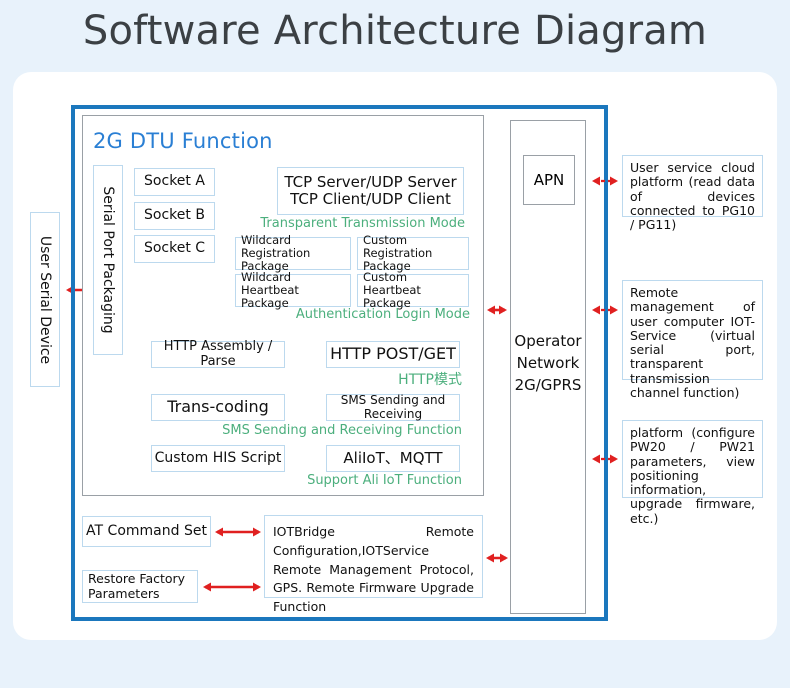 The height and width of the screenshot is (688, 790). I want to click on custom-registration-box: Custom Registration Package, so click(413, 253).